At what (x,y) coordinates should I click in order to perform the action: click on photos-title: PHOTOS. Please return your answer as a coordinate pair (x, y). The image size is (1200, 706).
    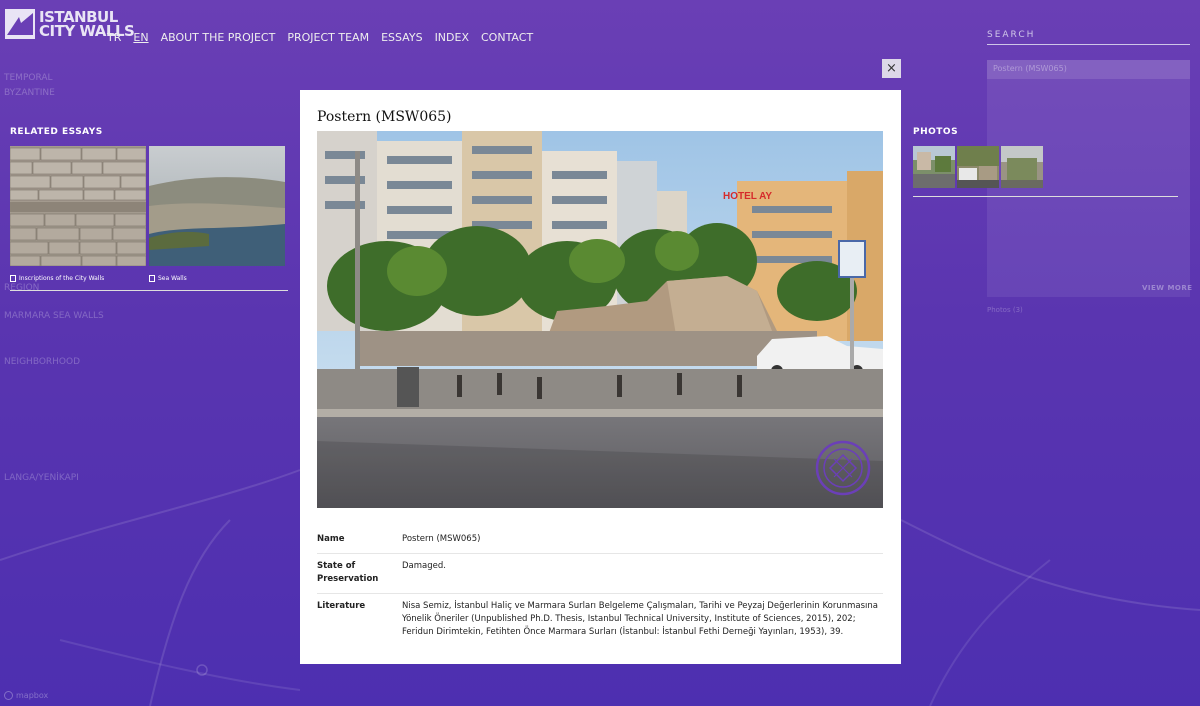
    Looking at the image, I should click on (936, 132).